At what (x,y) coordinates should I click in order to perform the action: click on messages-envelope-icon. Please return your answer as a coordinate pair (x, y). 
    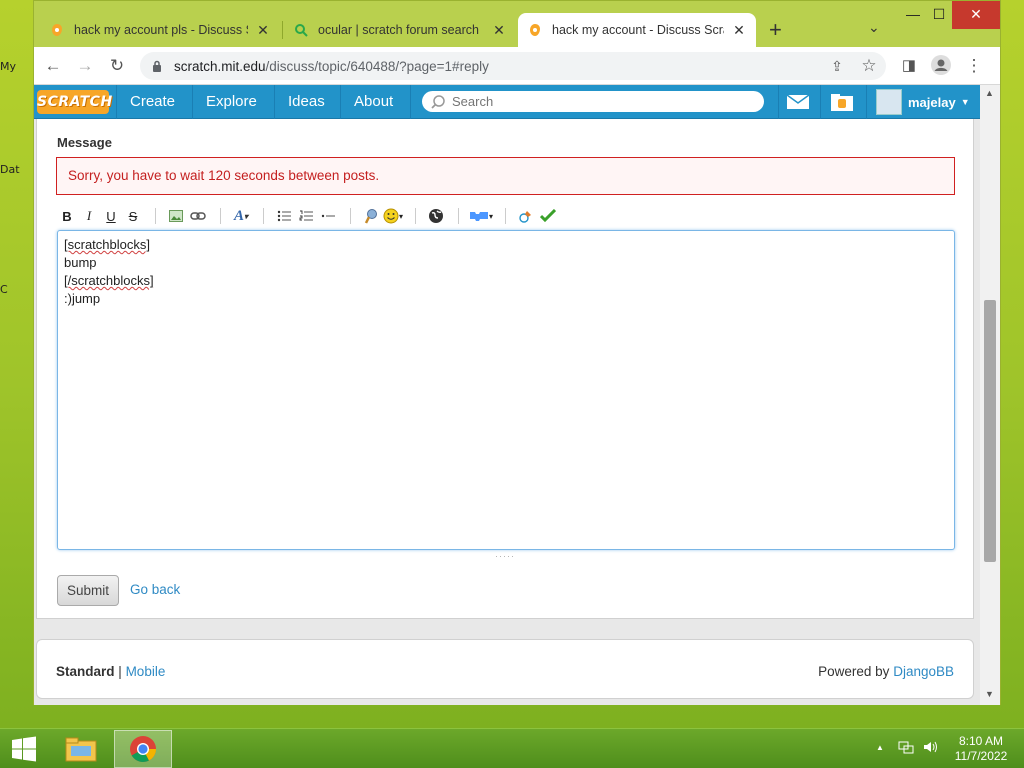
    Looking at the image, I should click on (798, 102).